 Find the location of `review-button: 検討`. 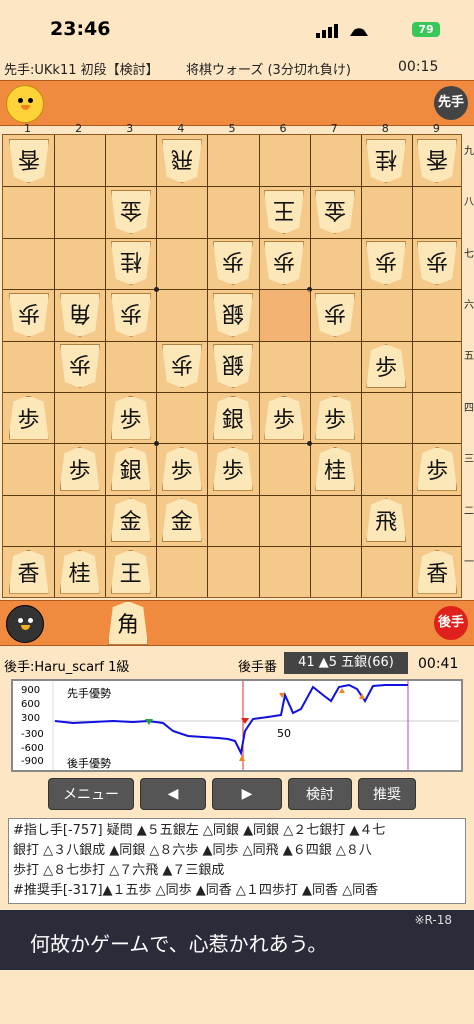

review-button: 検討 is located at coordinates (320, 794).